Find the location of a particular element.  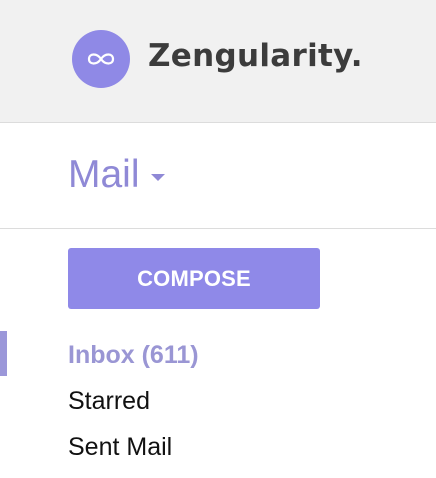

compose-button: COMPOSE is located at coordinates (194, 278).